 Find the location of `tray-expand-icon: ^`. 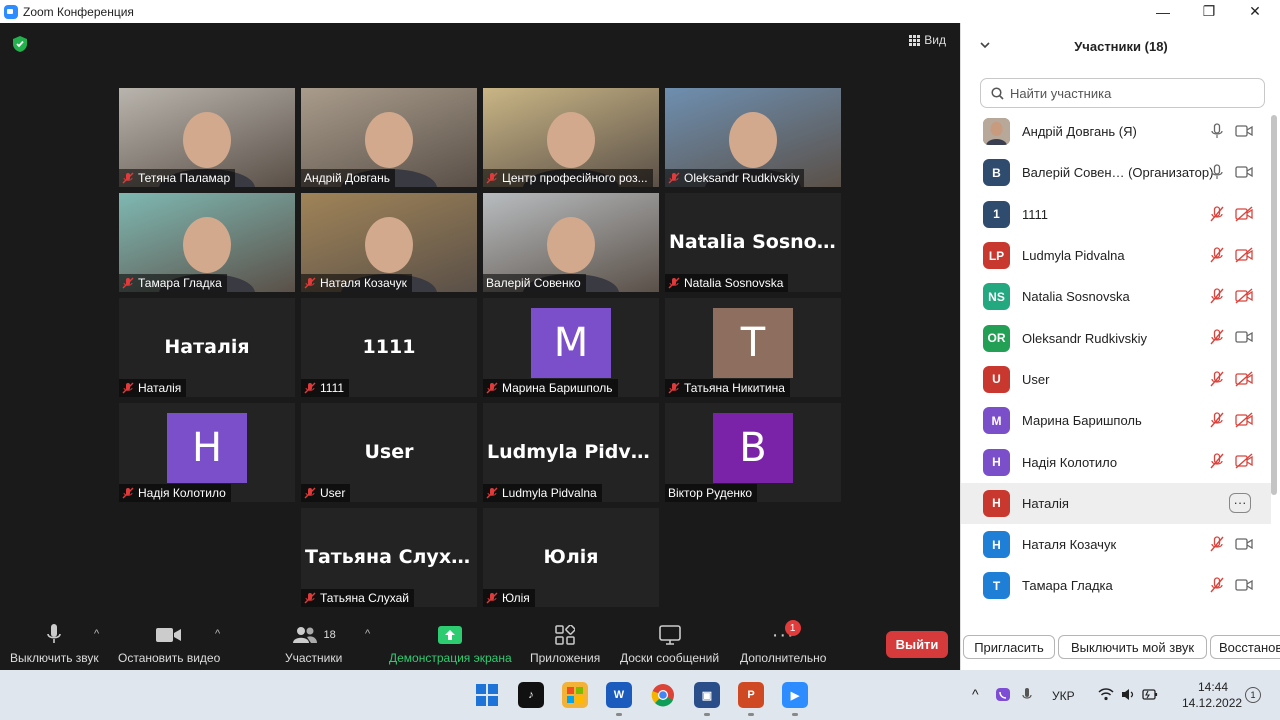

tray-expand-icon: ^ is located at coordinates (975, 694).